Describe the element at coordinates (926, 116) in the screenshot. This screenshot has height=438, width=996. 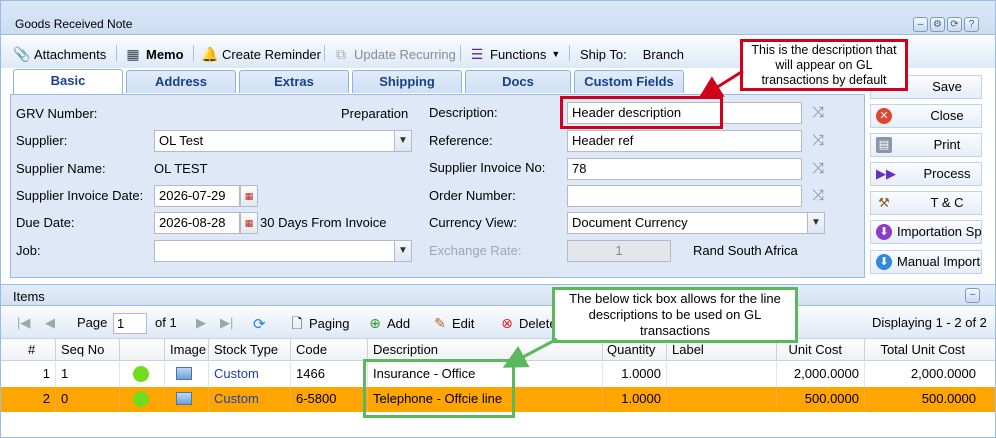
I see `close-button: ✕ Close` at that location.